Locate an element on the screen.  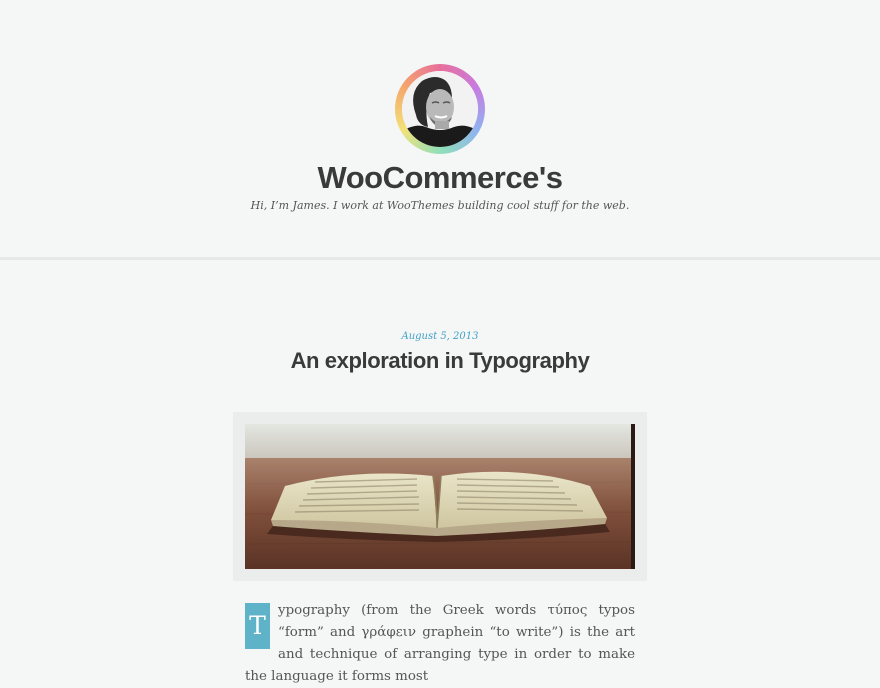
post-date: August 5, 2013 is located at coordinates (440, 336).